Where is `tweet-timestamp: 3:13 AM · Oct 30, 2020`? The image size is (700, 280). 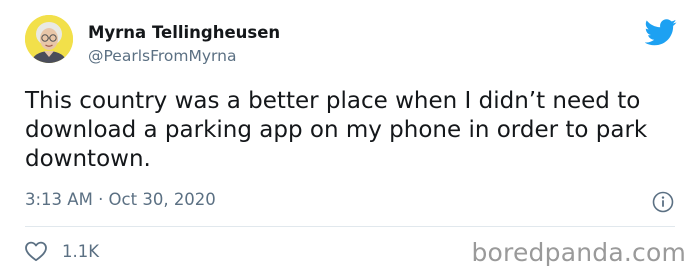
tweet-timestamp: 3:13 AM · Oct 30, 2020 is located at coordinates (120, 199).